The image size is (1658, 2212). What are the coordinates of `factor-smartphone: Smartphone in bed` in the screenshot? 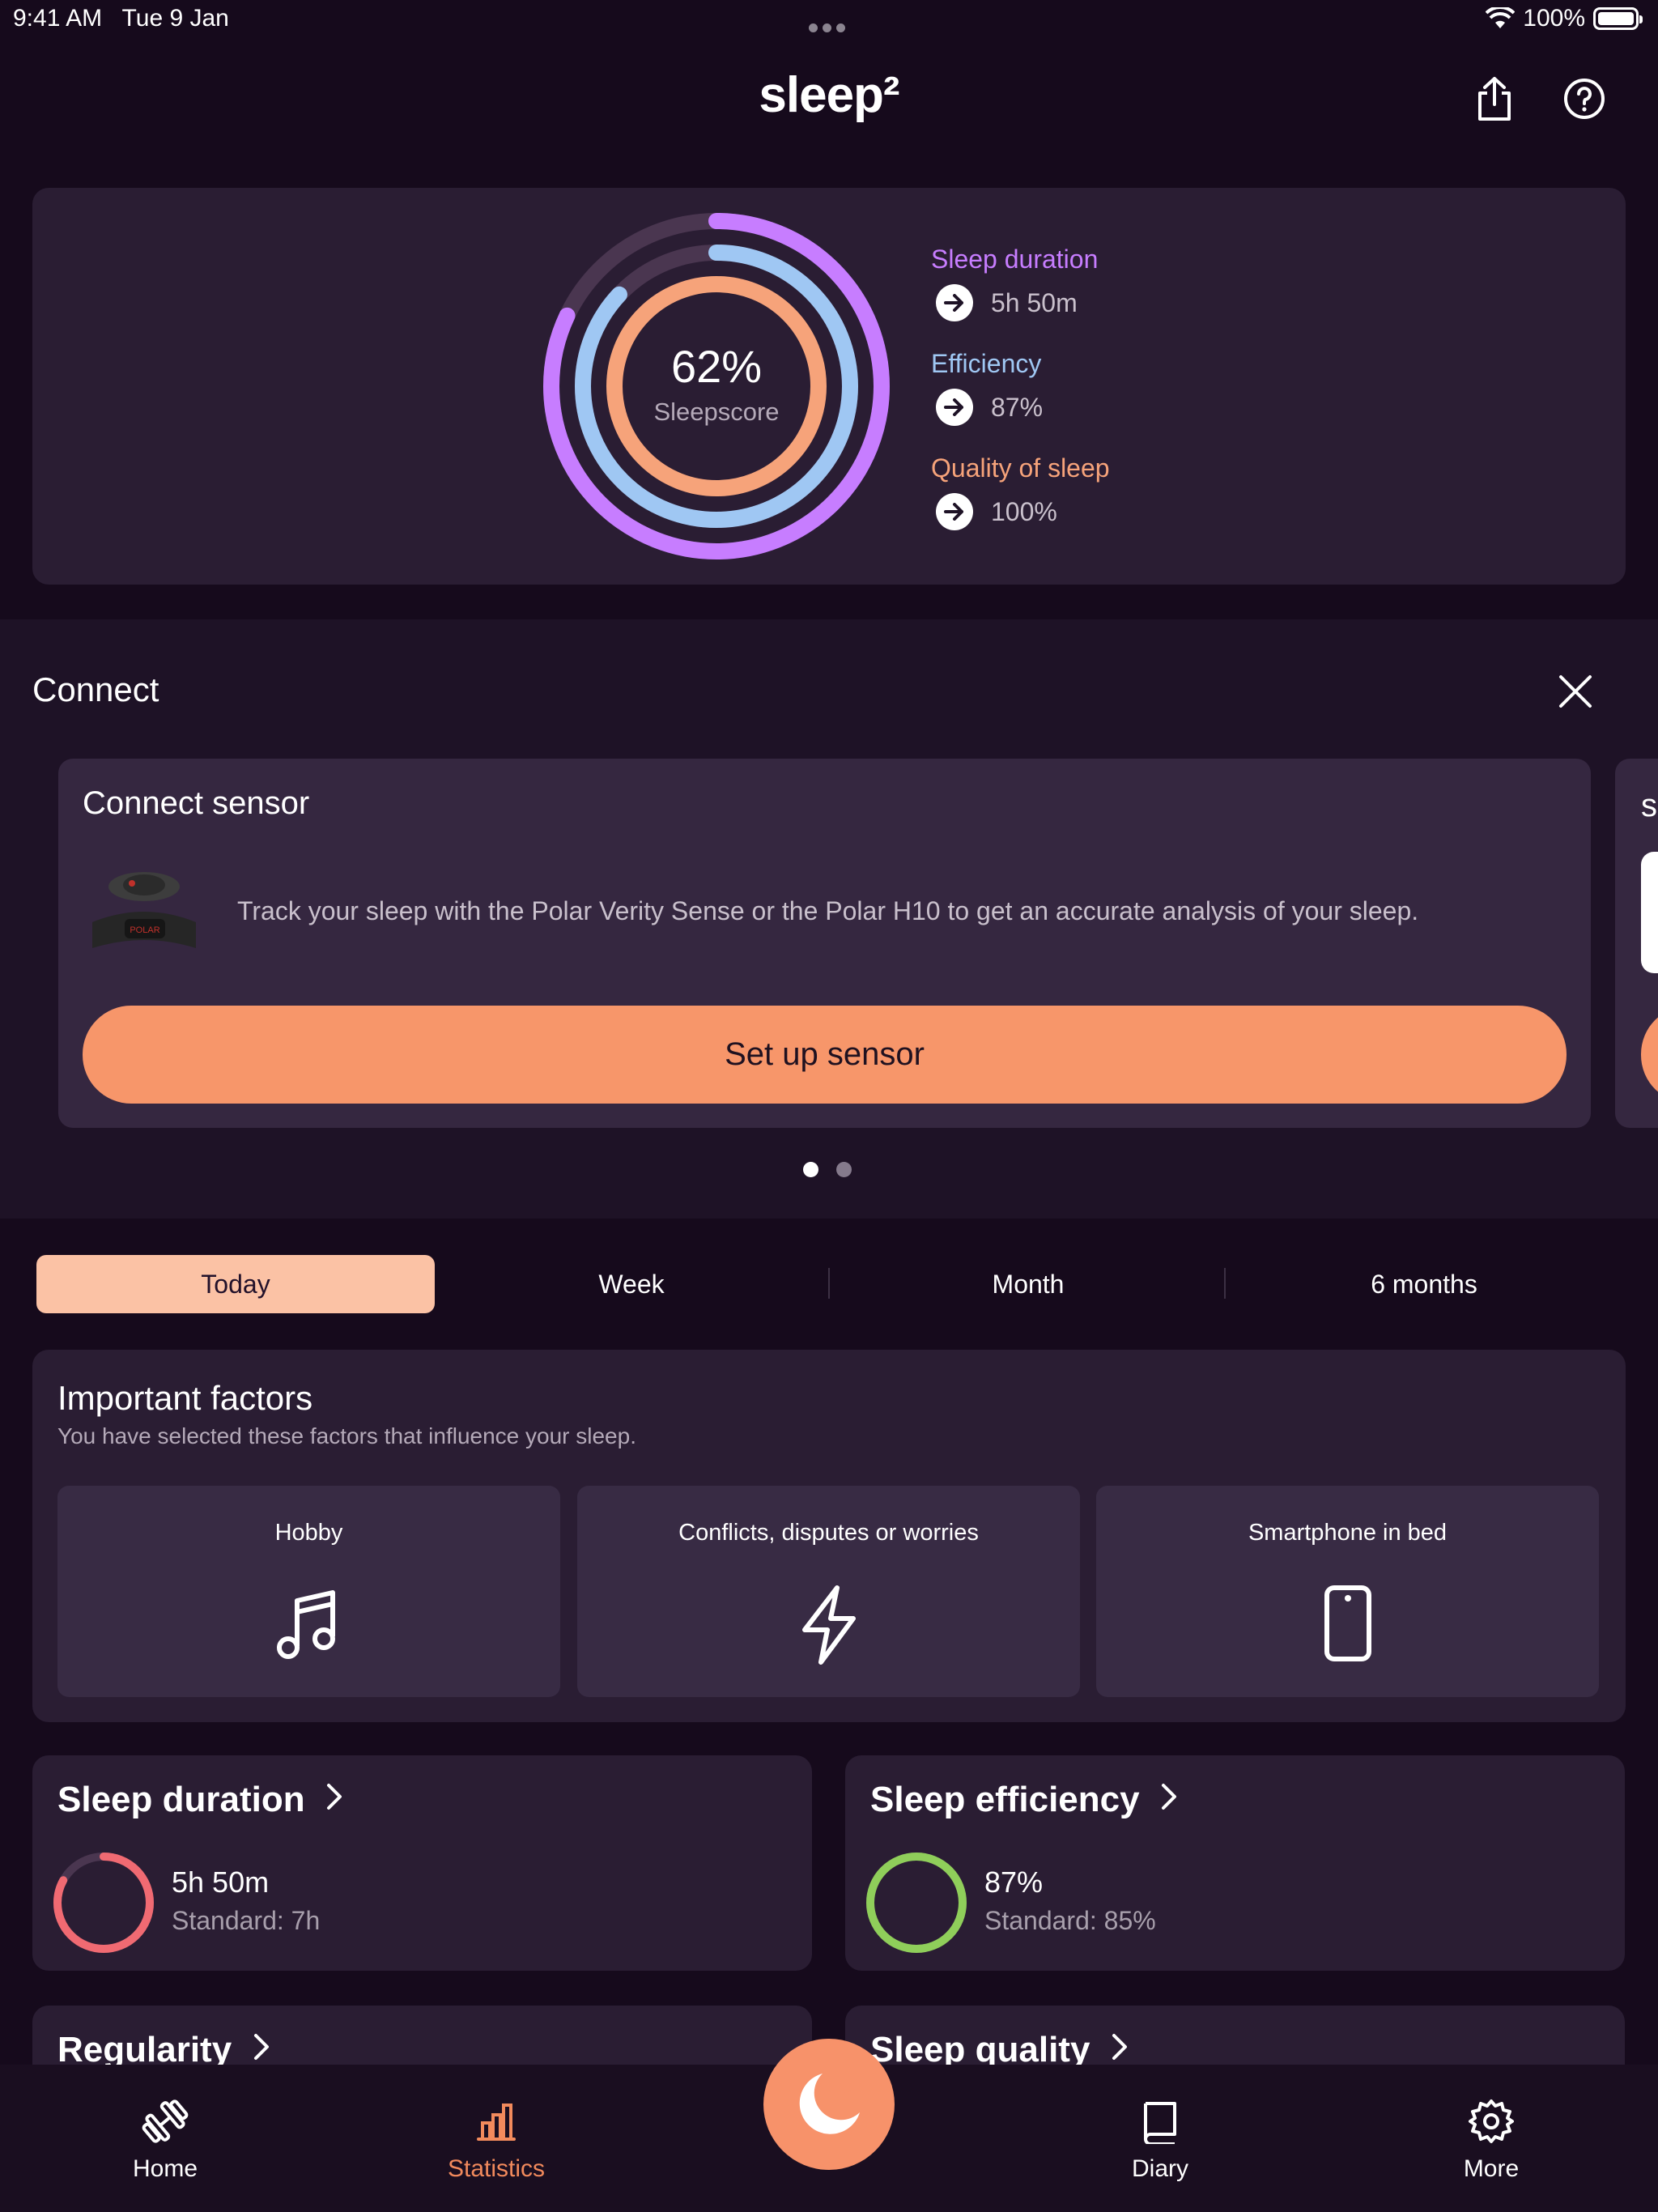 It's located at (1347, 1591).